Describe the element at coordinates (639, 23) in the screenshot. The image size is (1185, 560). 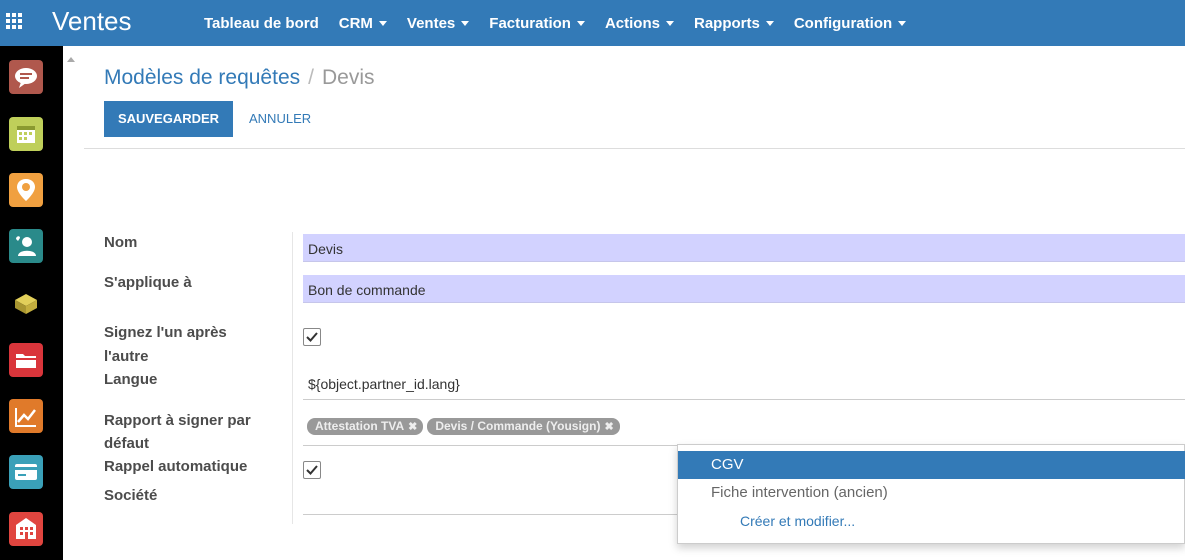
I see `menu-actions: Actions` at that location.